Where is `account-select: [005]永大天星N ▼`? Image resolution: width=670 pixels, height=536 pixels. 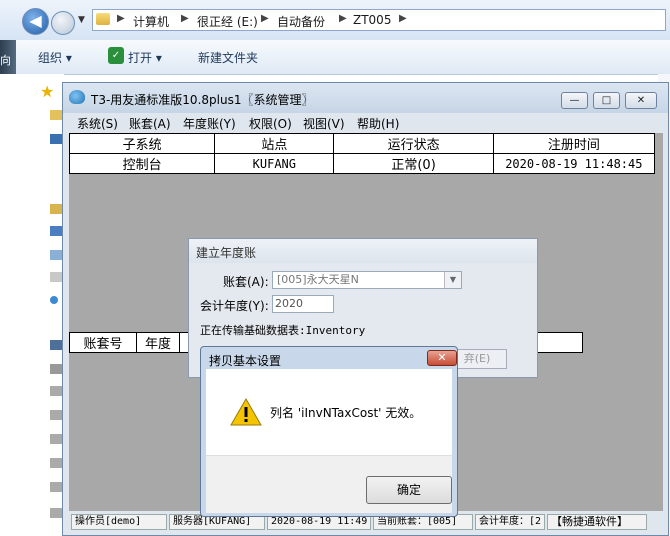 account-select: [005]永大天星N ▼ is located at coordinates (367, 280).